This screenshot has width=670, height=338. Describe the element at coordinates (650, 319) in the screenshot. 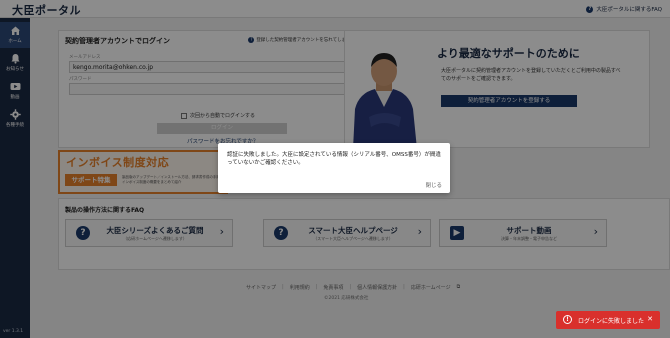

I see `close-icon: ✕` at that location.